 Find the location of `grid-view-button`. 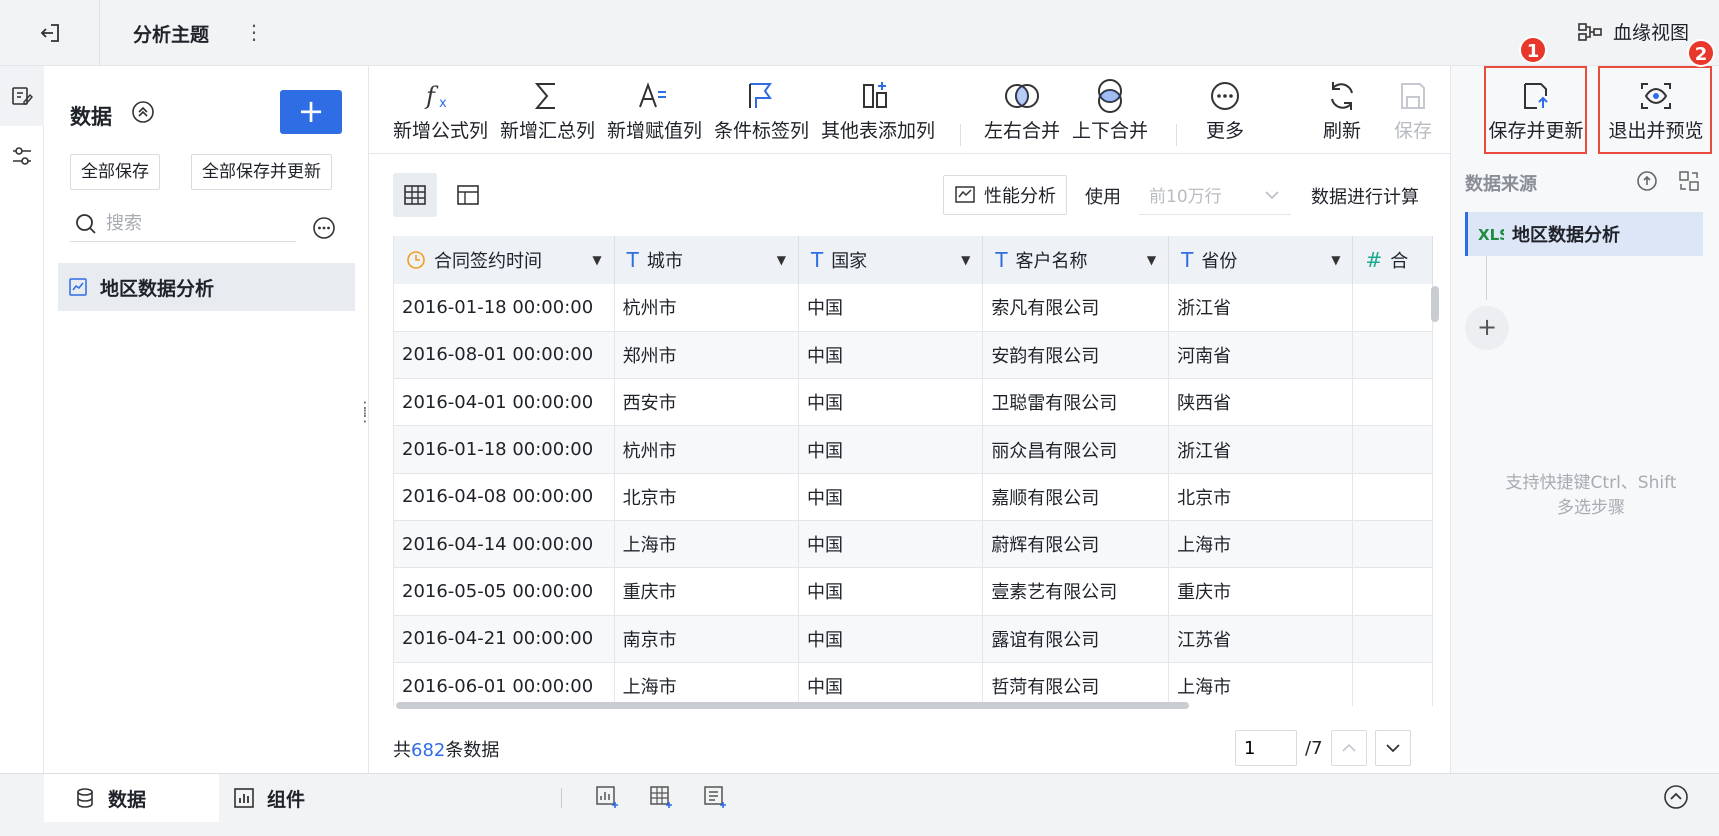

grid-view-button is located at coordinates (415, 195).